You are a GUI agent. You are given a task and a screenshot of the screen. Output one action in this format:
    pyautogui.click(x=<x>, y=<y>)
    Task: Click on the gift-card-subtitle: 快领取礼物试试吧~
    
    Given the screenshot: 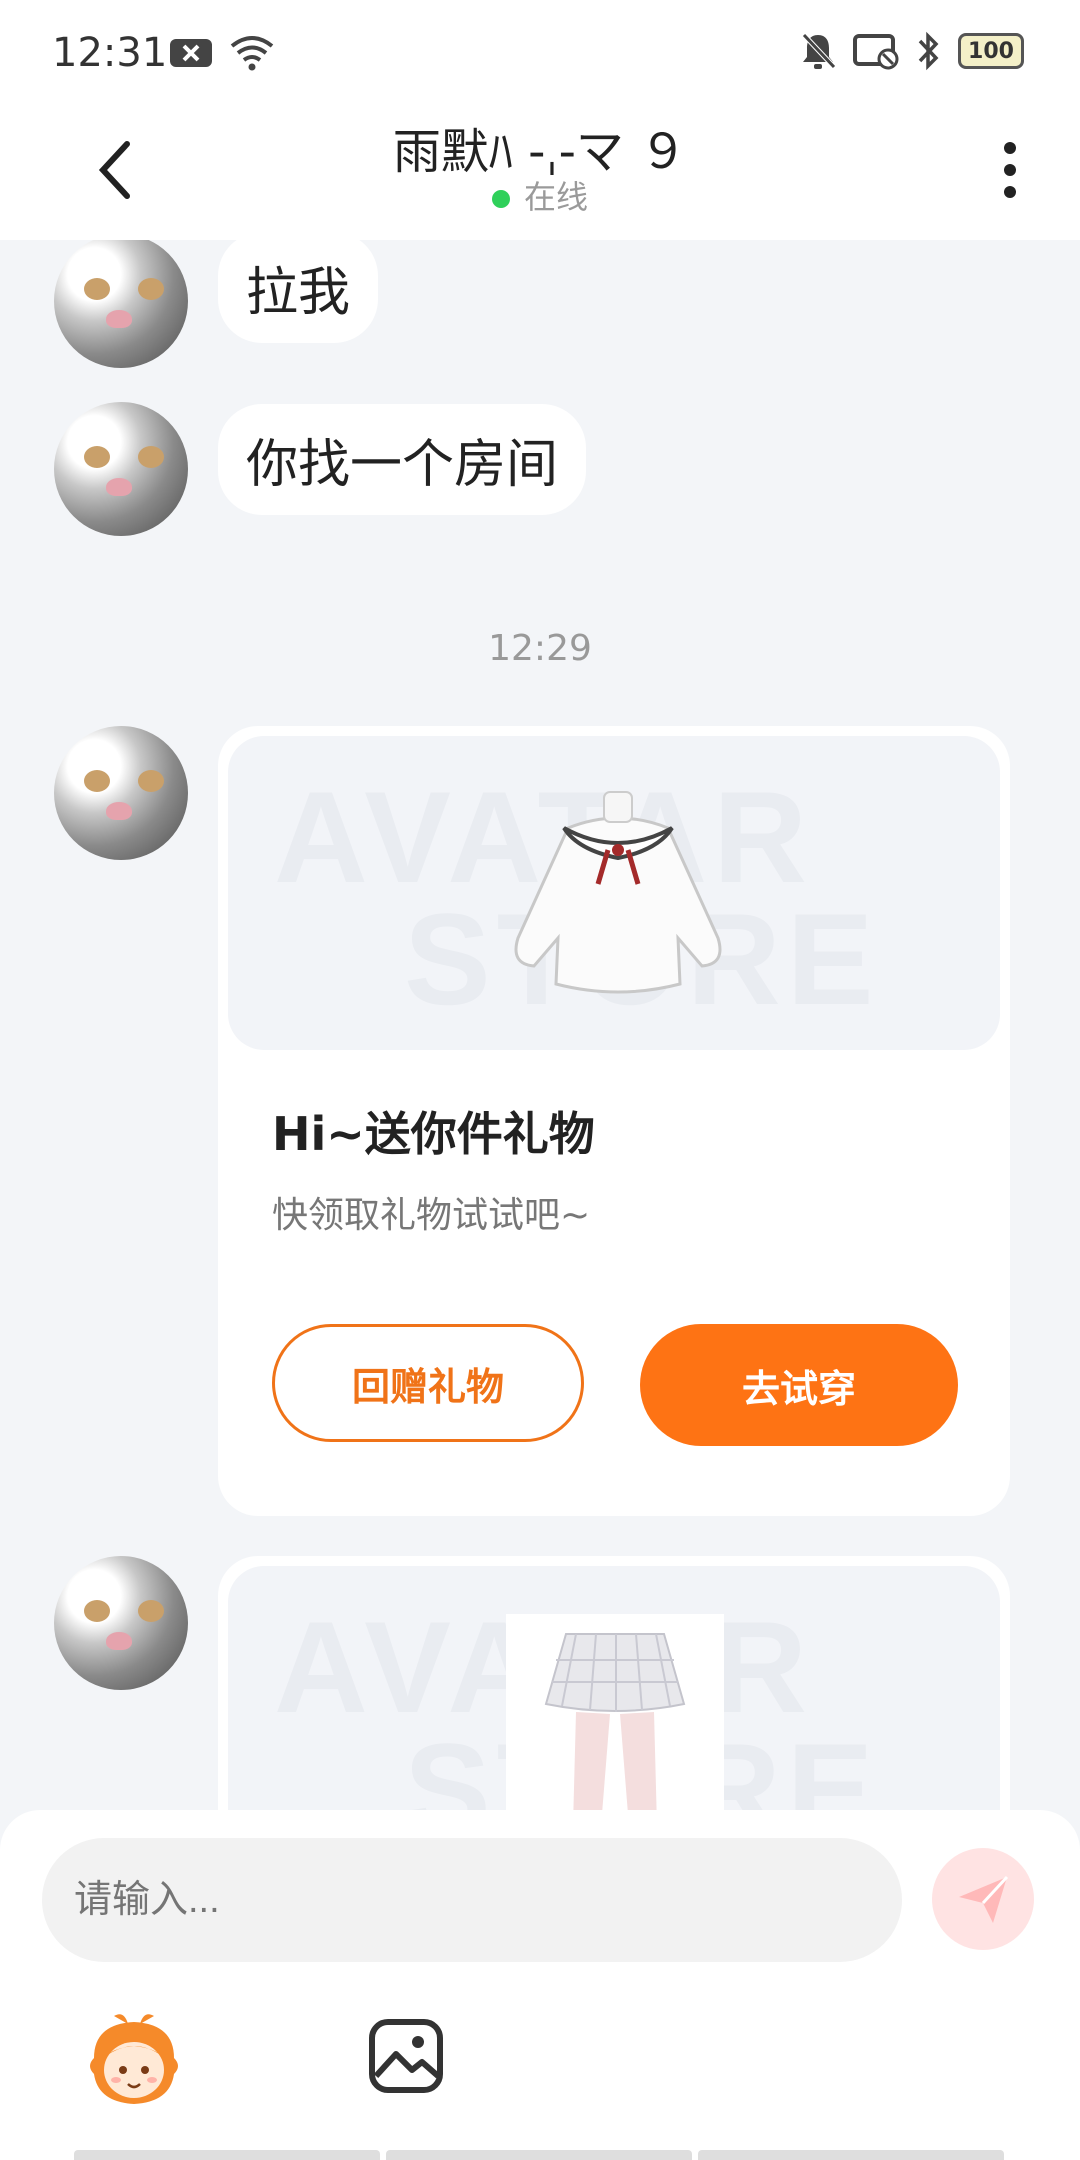 What is the action you would take?
    pyautogui.click(x=431, y=1215)
    